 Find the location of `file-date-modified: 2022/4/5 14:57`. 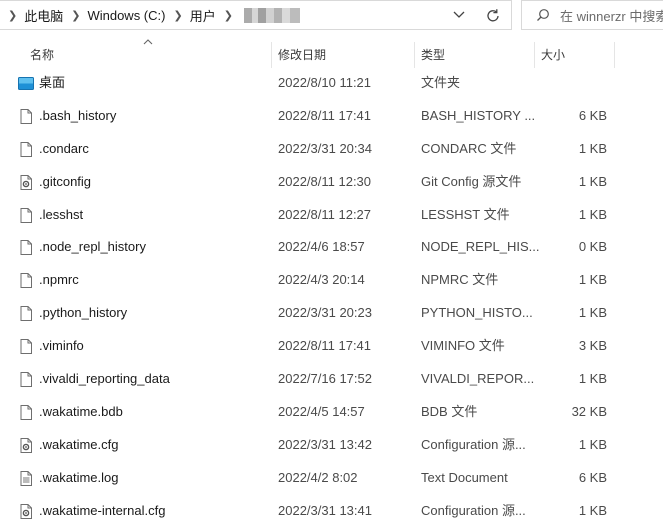

file-date-modified: 2022/4/5 14:57 is located at coordinates (321, 411).